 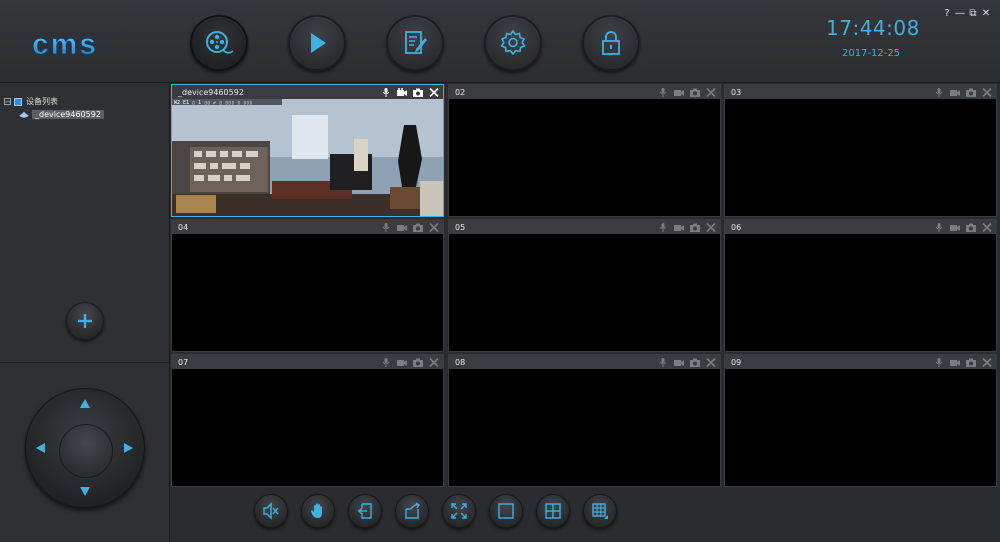 What do you see at coordinates (584, 92) in the screenshot?
I see `cell-title-bar: 02` at bounding box center [584, 92].